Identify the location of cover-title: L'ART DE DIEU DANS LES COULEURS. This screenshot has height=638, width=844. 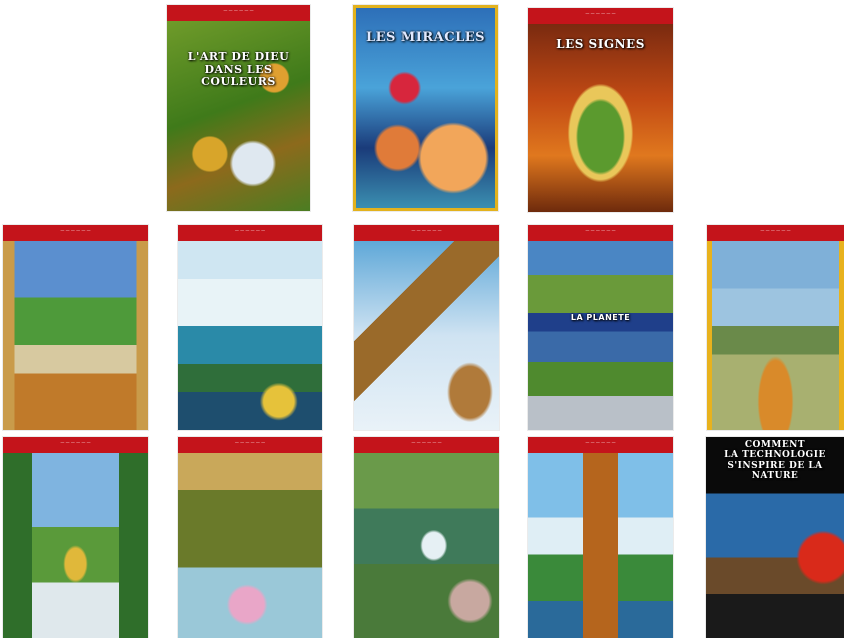
(238, 69).